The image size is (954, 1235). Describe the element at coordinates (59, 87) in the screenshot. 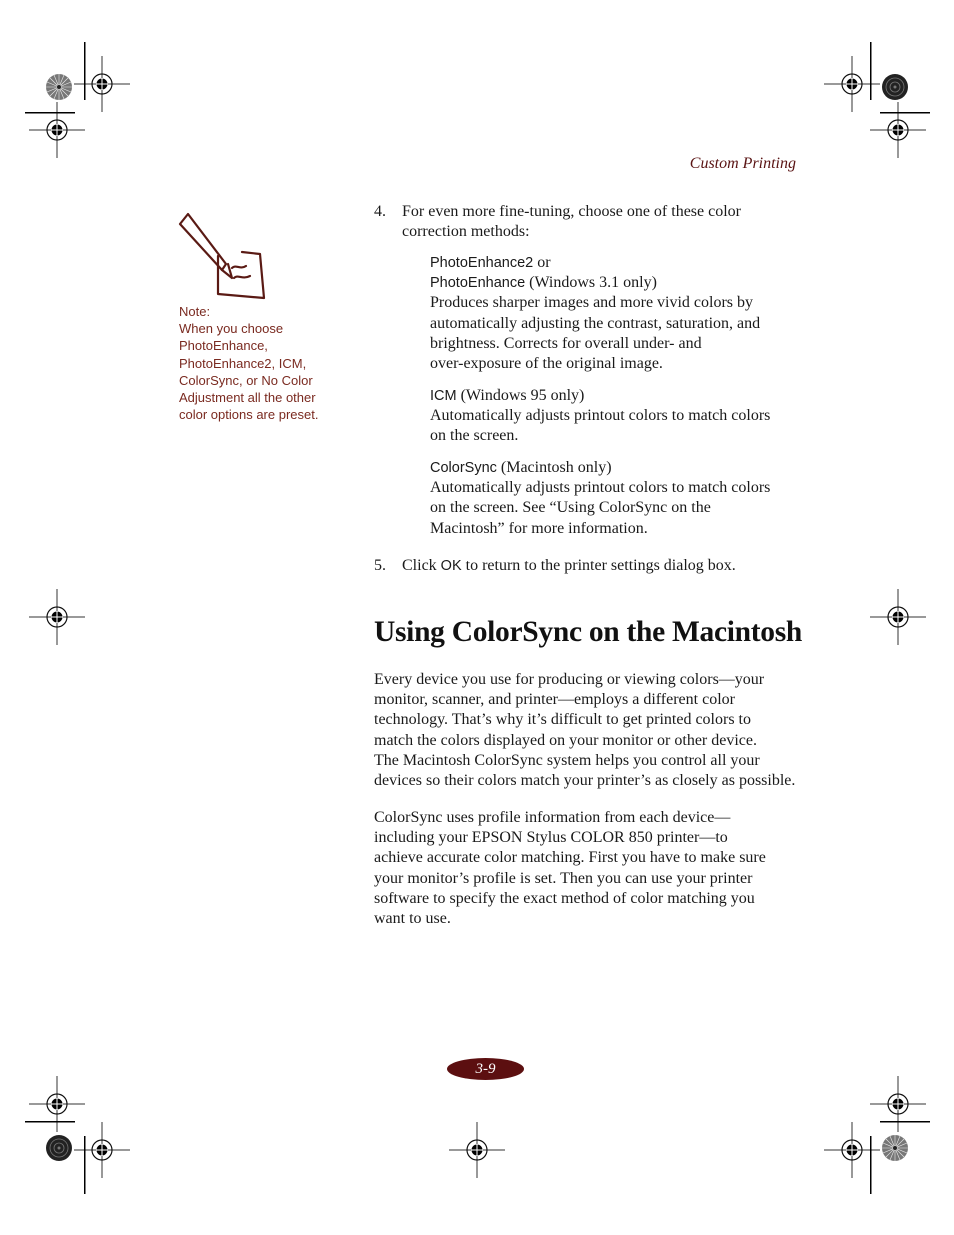

I see `star-target-top-left` at that location.